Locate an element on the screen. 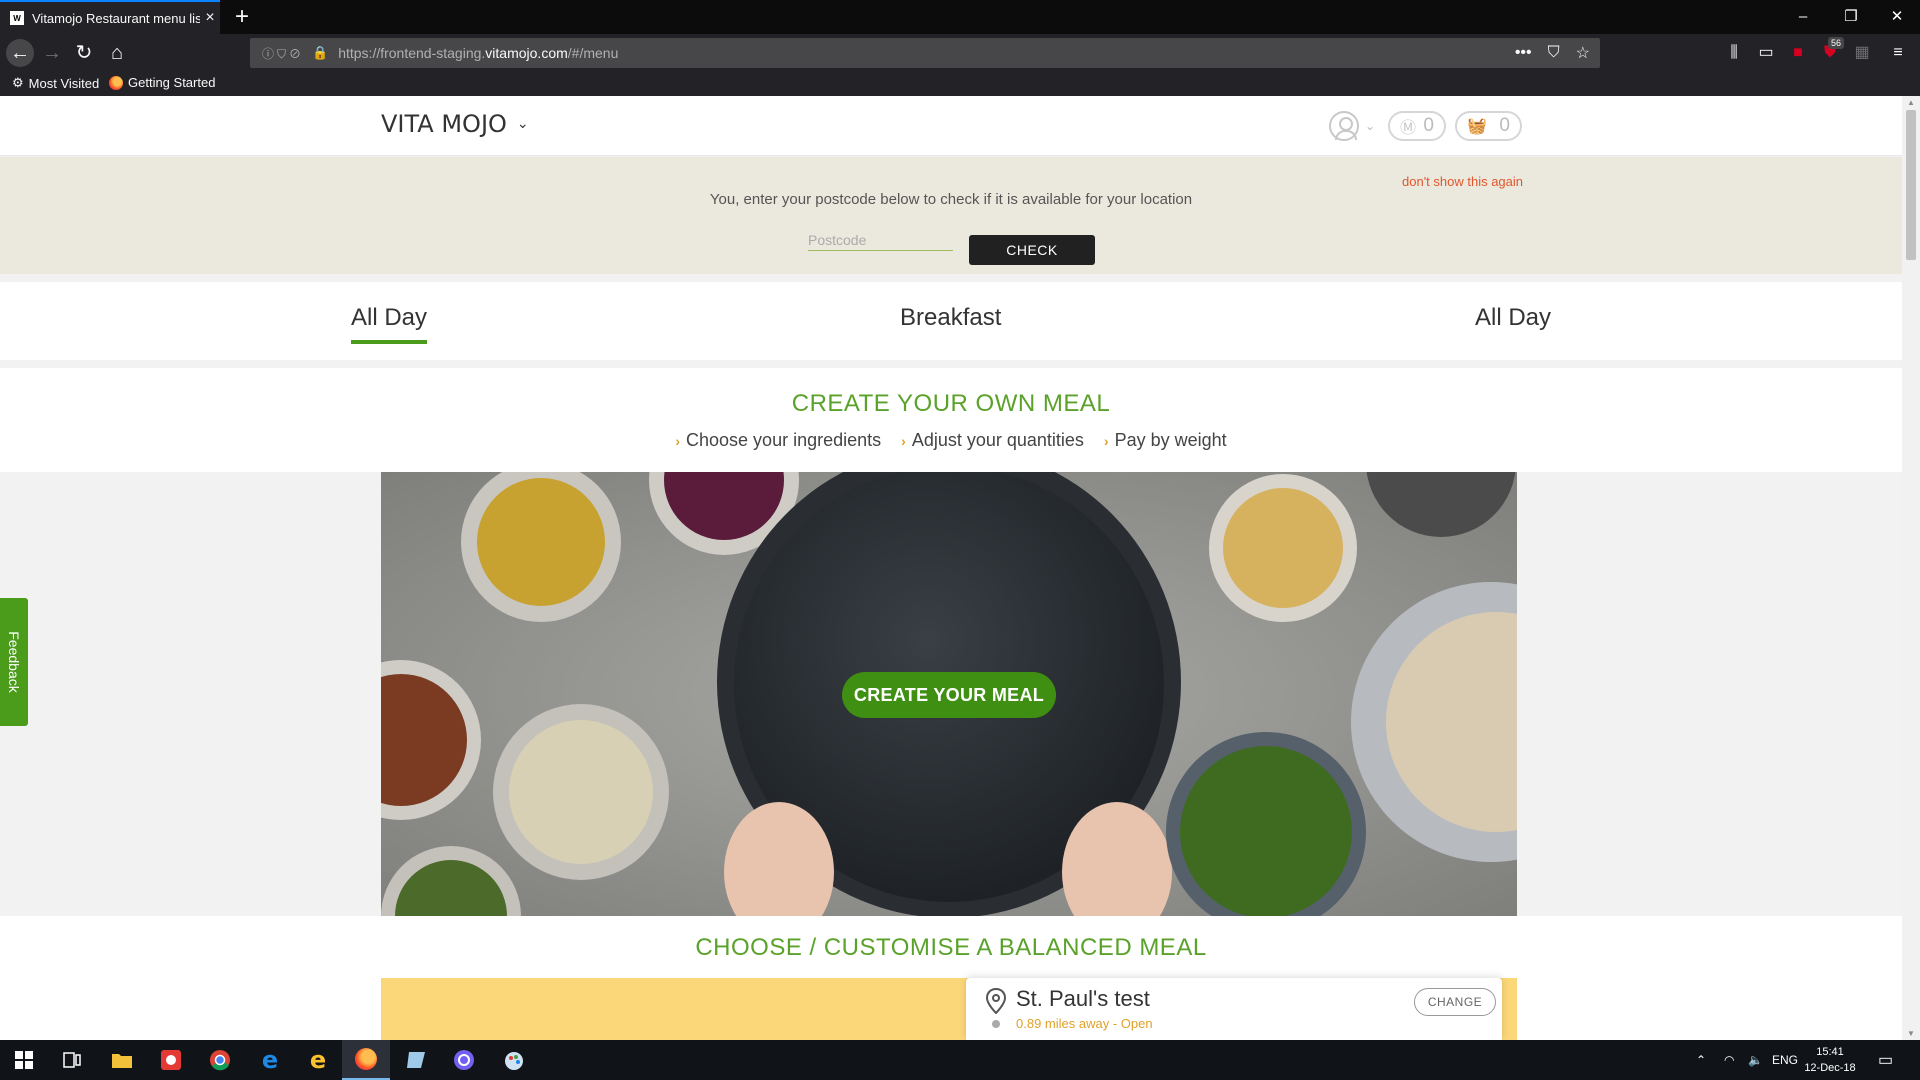  task-view-icon is located at coordinates (72, 1060).